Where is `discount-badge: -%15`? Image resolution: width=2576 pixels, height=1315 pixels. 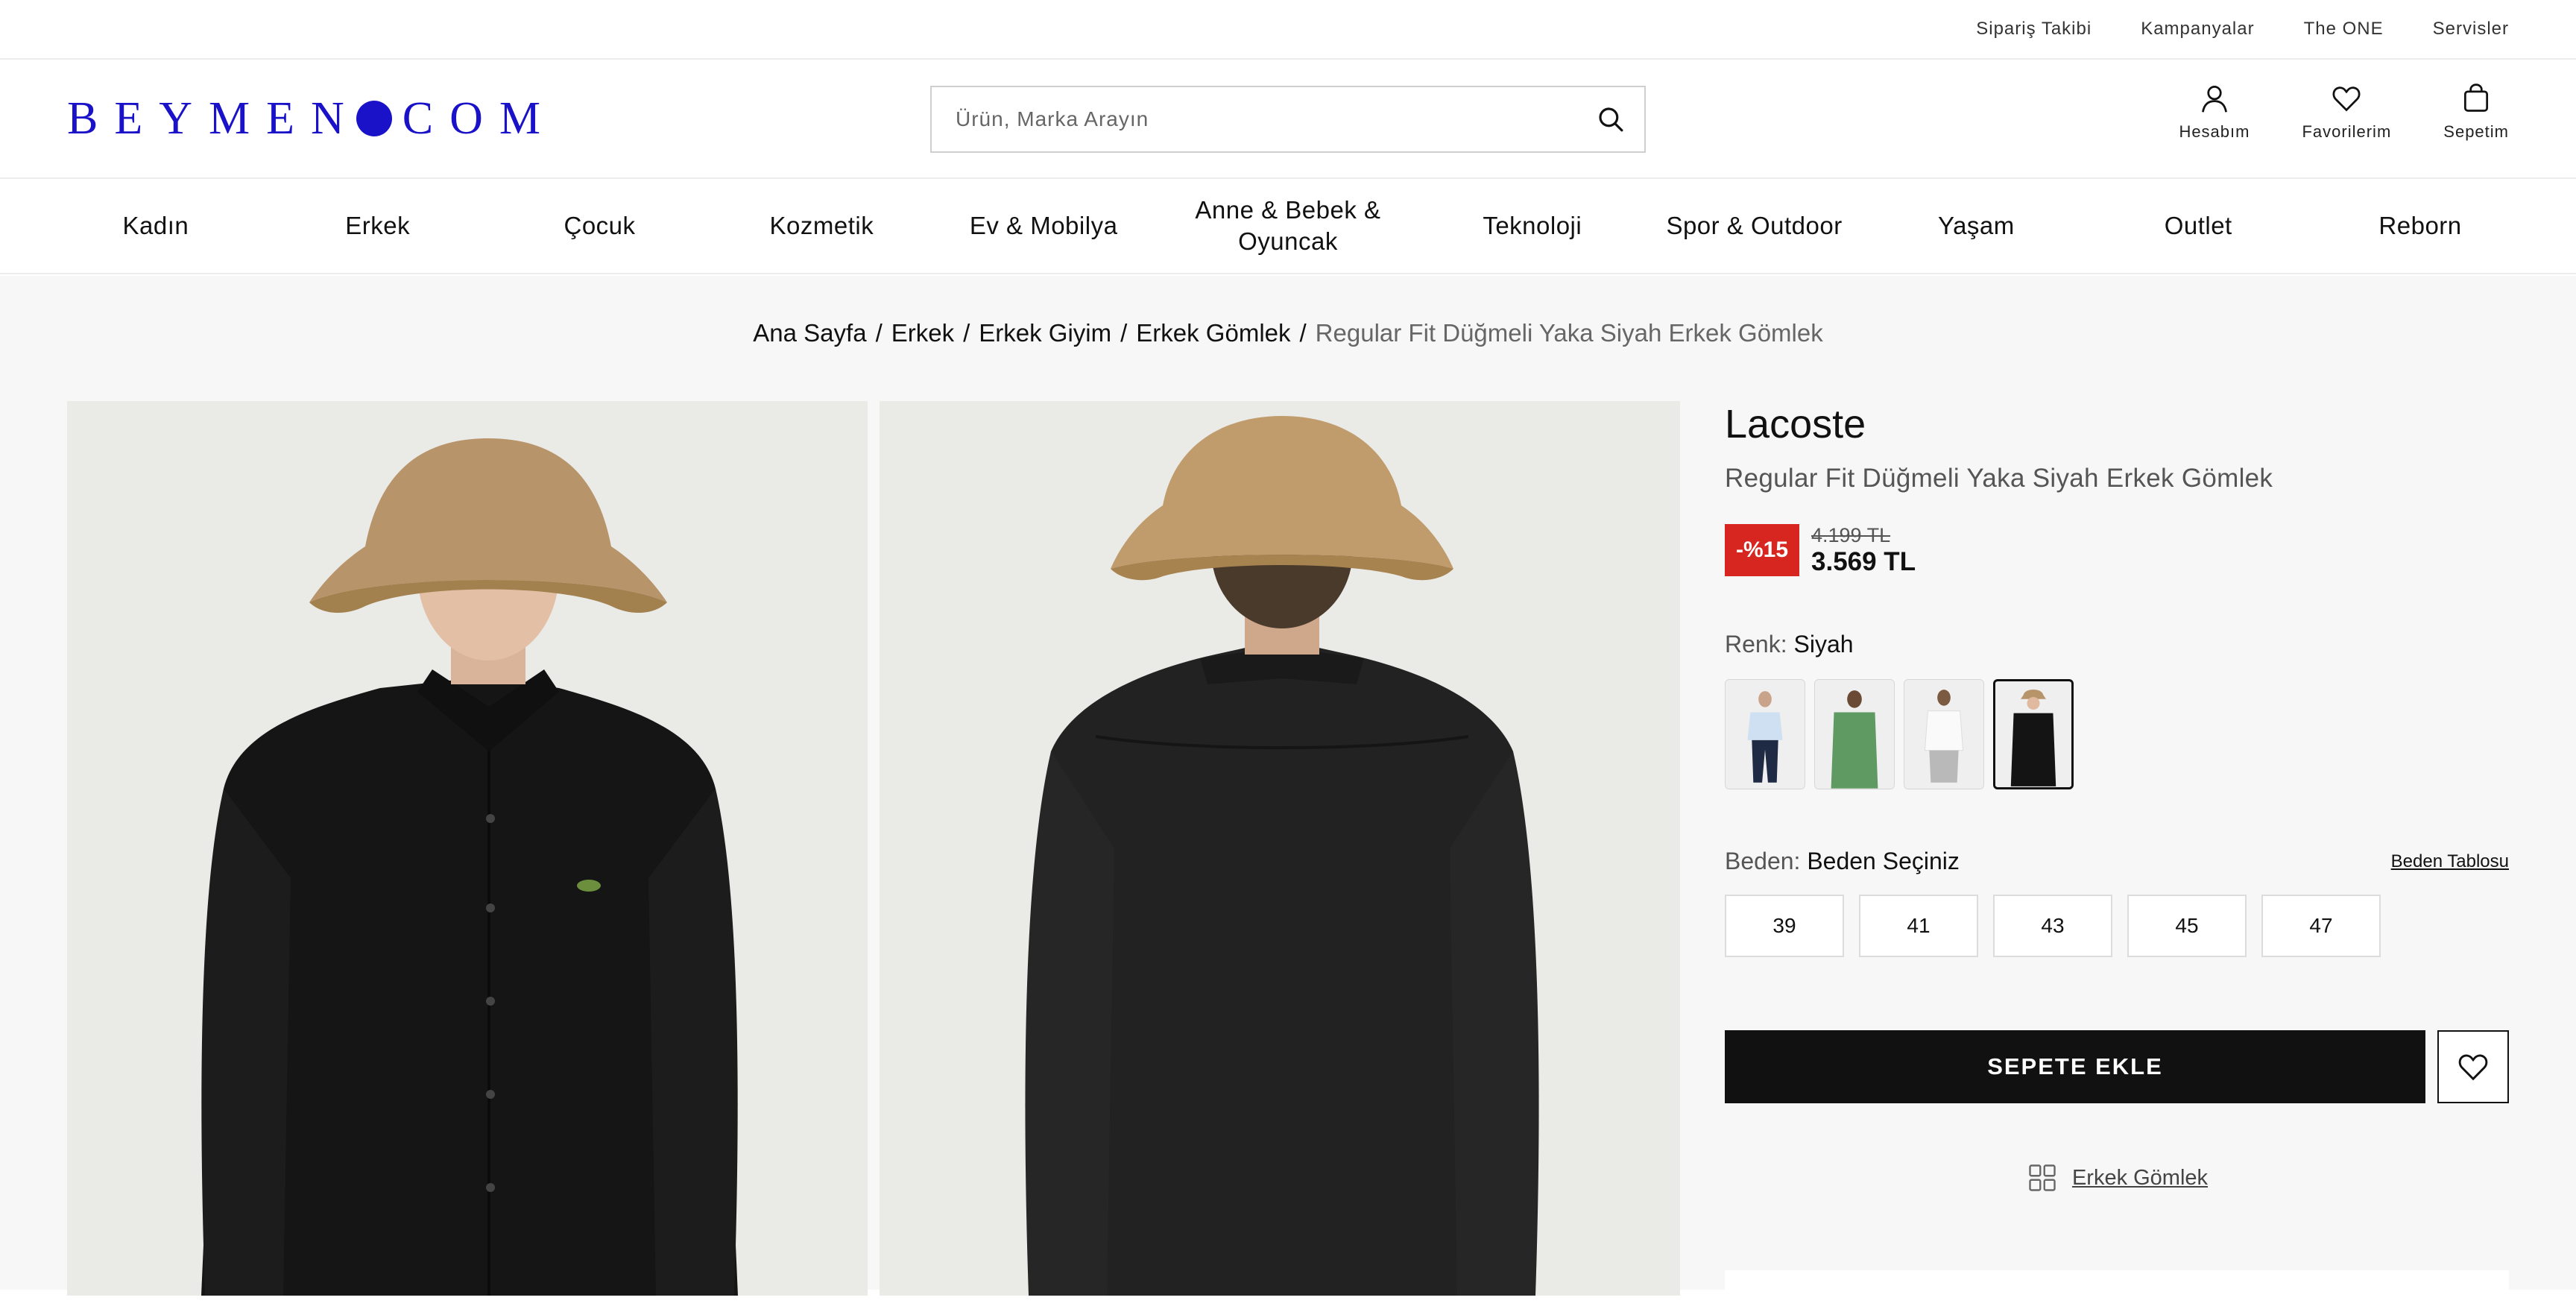
discount-badge: -%15 is located at coordinates (1762, 550).